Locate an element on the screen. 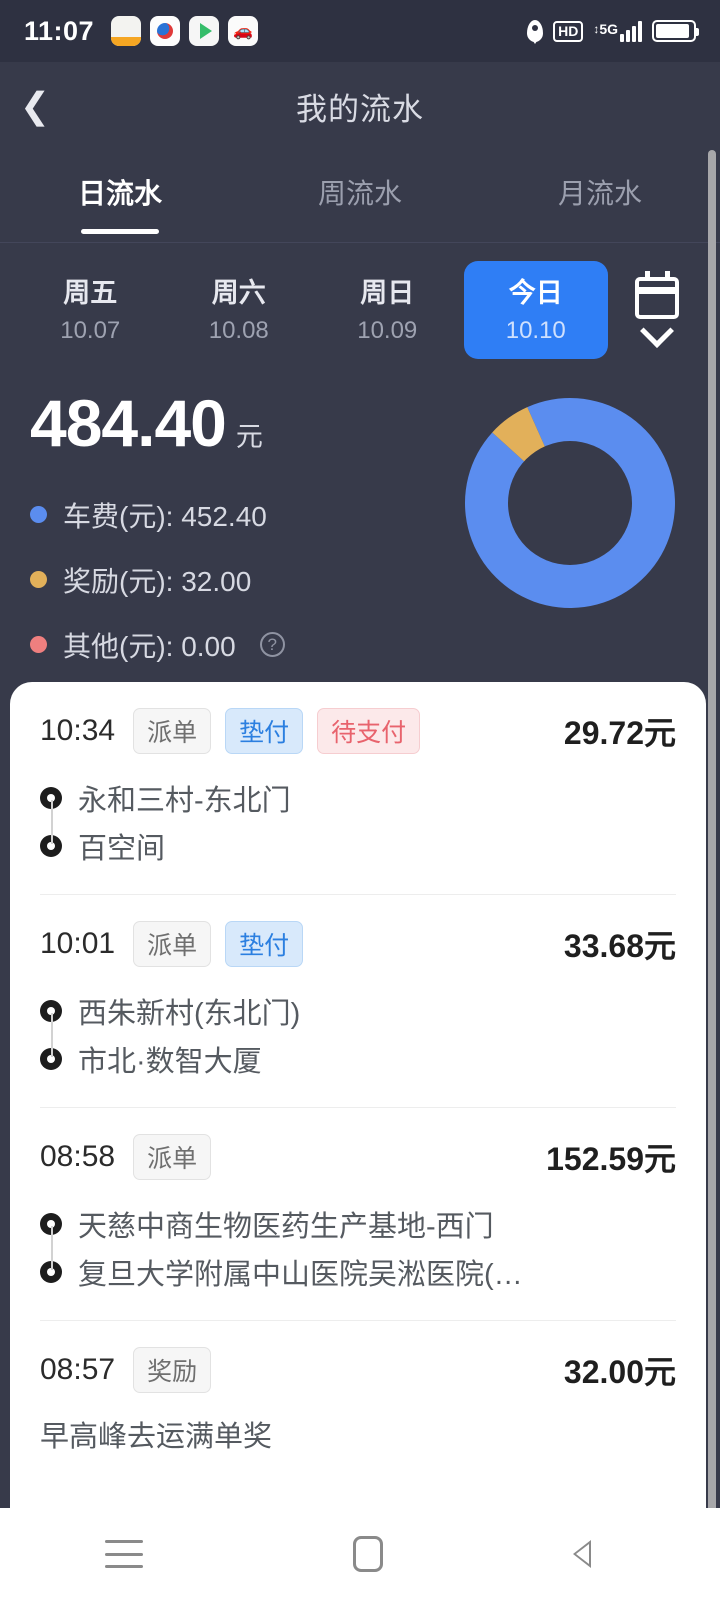 The height and width of the screenshot is (1600, 720). page-title: 我的流水 is located at coordinates (360, 109).